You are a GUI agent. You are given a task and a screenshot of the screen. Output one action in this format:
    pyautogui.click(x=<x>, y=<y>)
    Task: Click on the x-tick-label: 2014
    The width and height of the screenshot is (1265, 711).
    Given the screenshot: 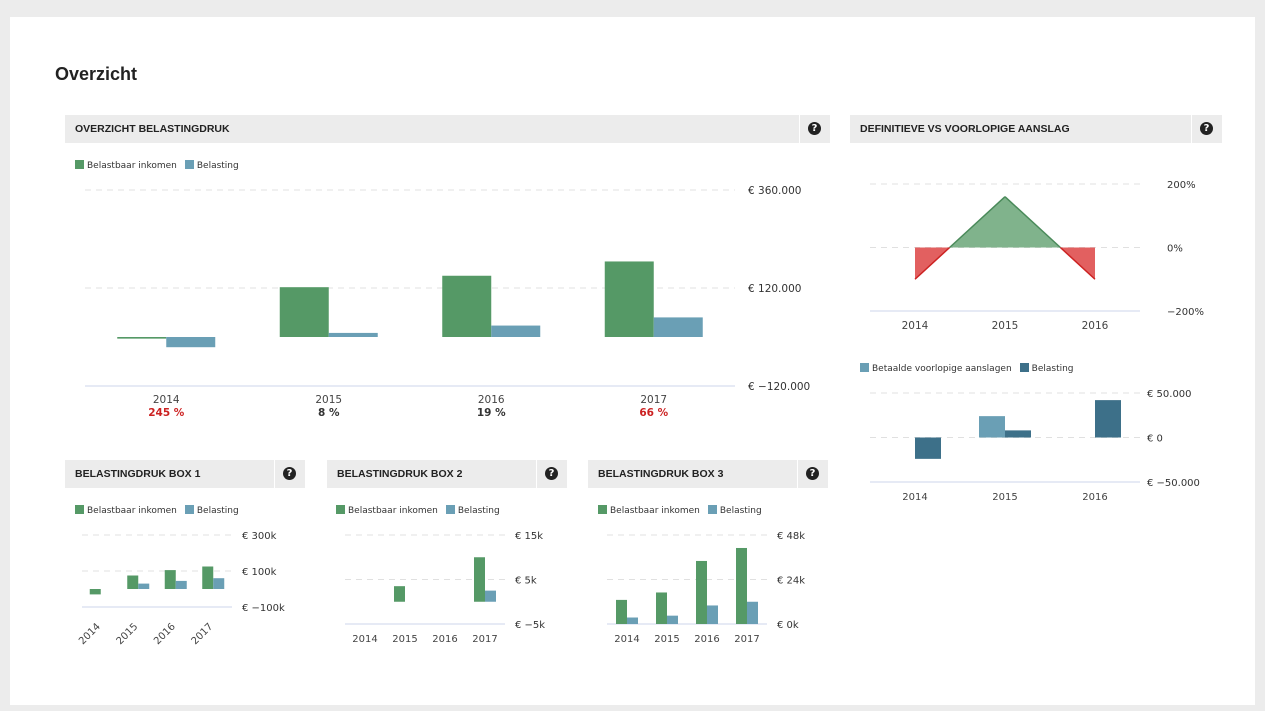 What is the action you would take?
    pyautogui.click(x=626, y=639)
    